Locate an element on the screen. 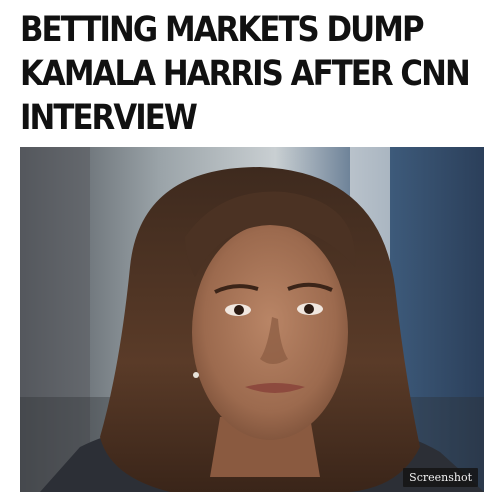 Image resolution: width=500 pixels, height=496 pixels. headline-line-3: INTERVIEW is located at coordinates (109, 118).